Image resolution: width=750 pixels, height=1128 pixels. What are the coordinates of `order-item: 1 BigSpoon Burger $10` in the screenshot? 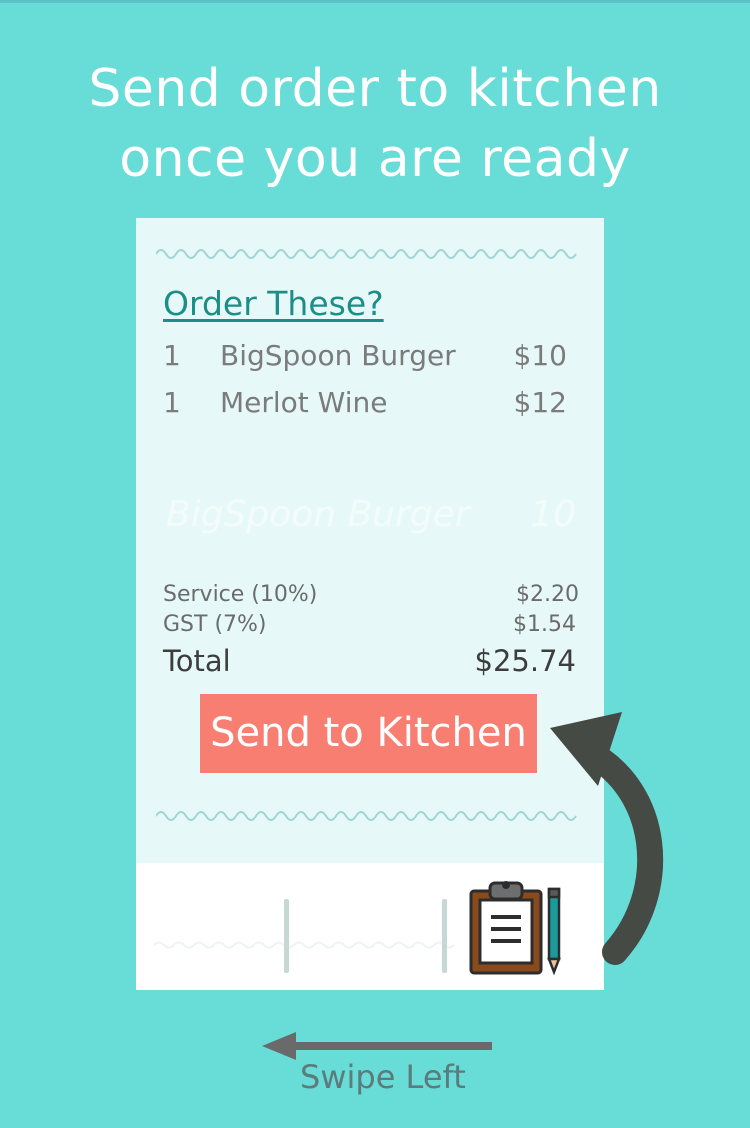 It's located at (370, 361).